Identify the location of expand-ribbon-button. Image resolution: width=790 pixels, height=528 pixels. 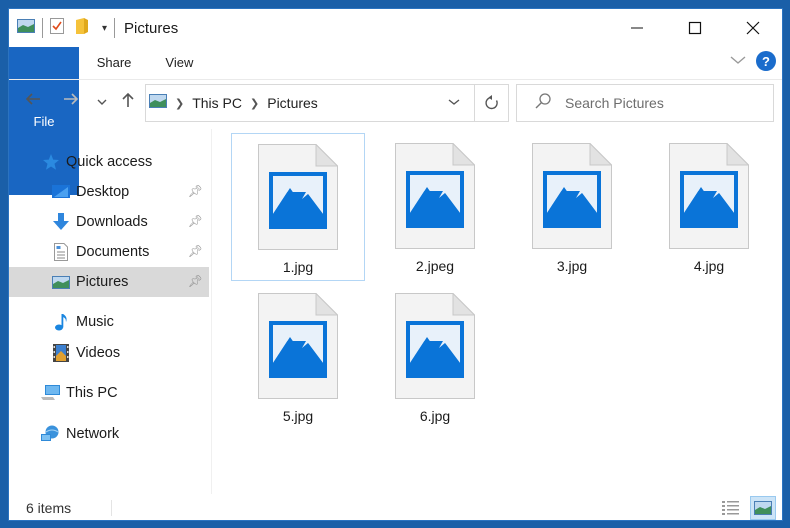
(738, 61).